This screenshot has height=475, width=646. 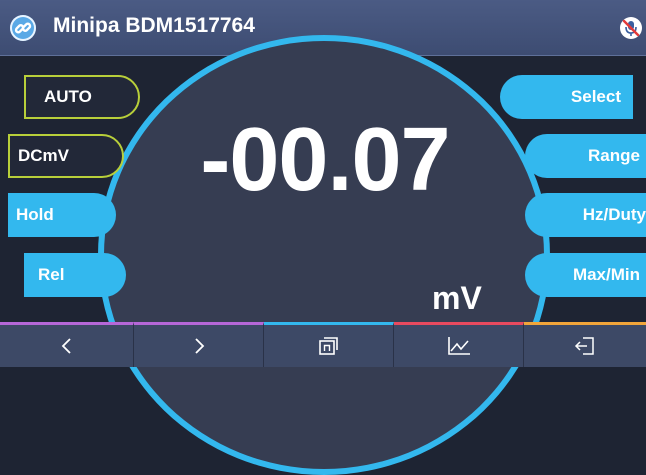 What do you see at coordinates (23, 28) in the screenshot?
I see `link-icon` at bounding box center [23, 28].